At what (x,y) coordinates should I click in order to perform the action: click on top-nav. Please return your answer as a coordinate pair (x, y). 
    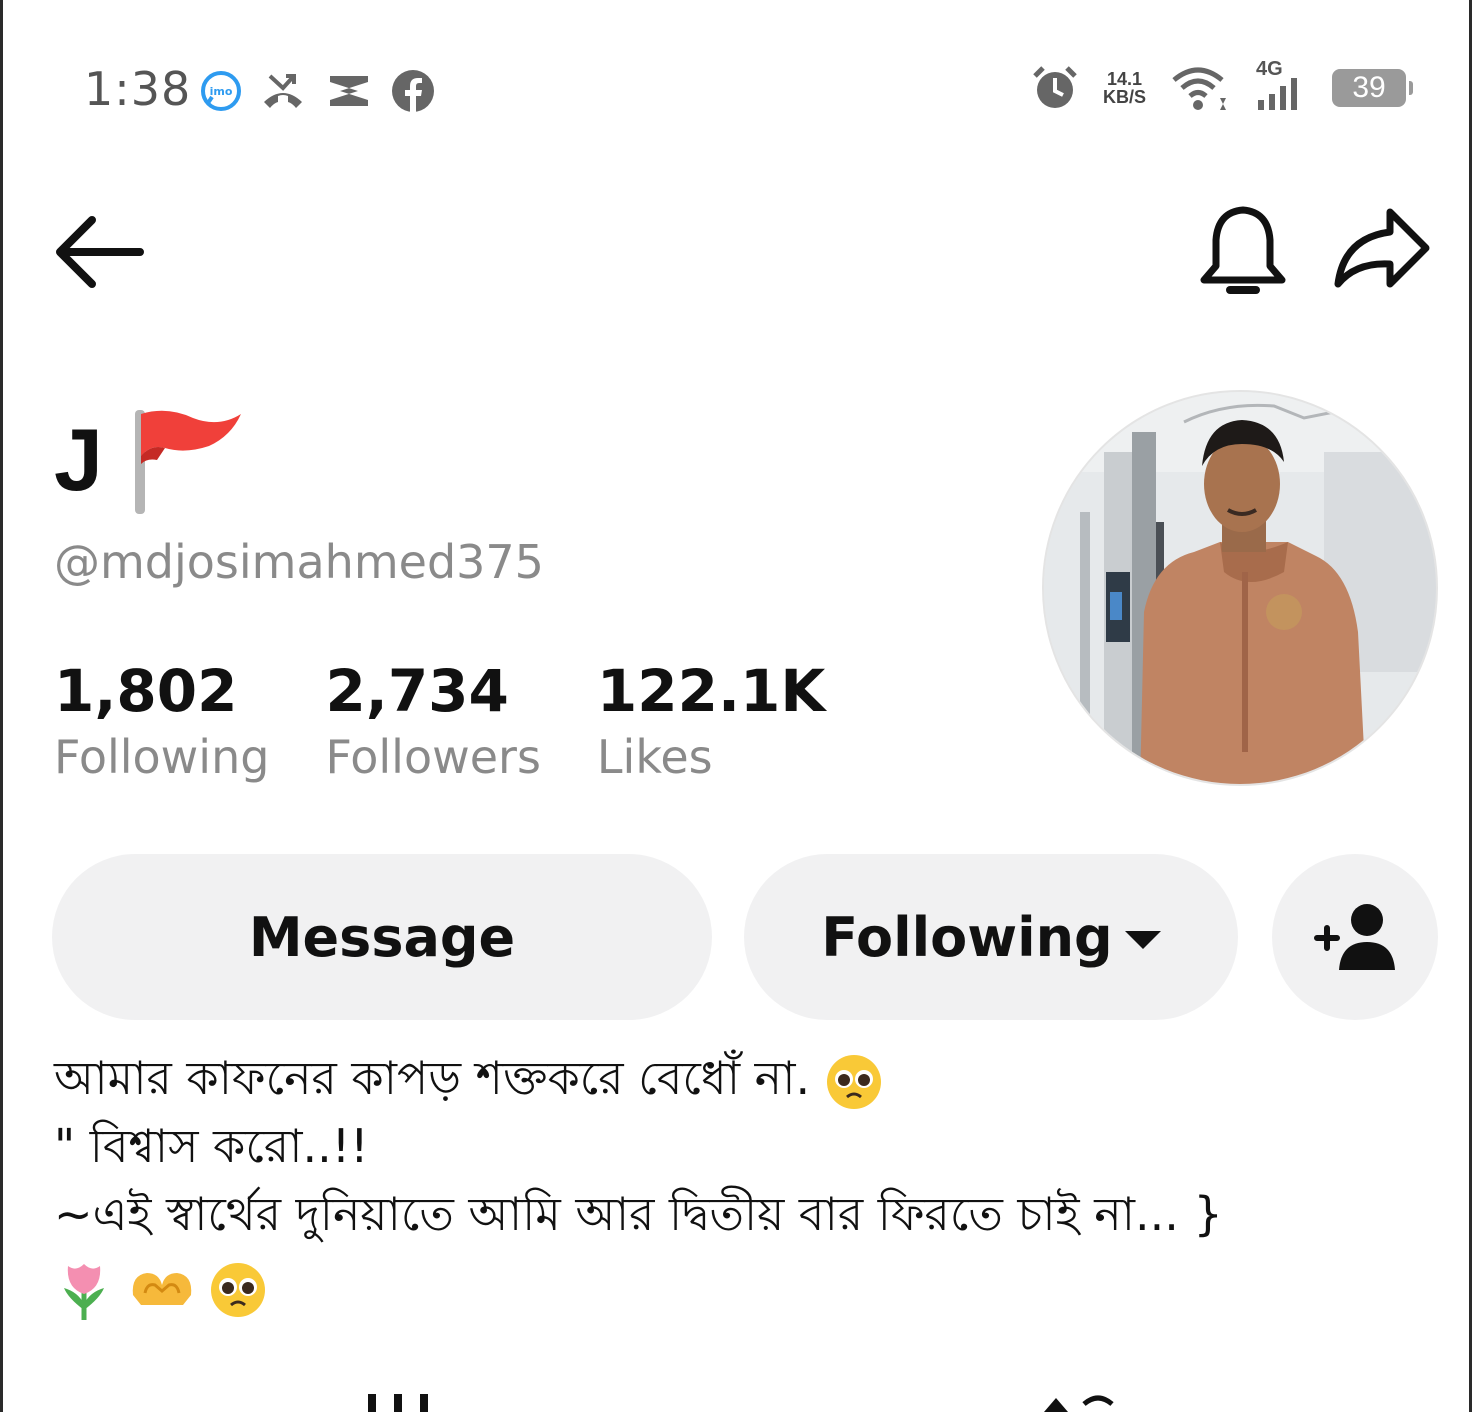
    Looking at the image, I should click on (736, 255).